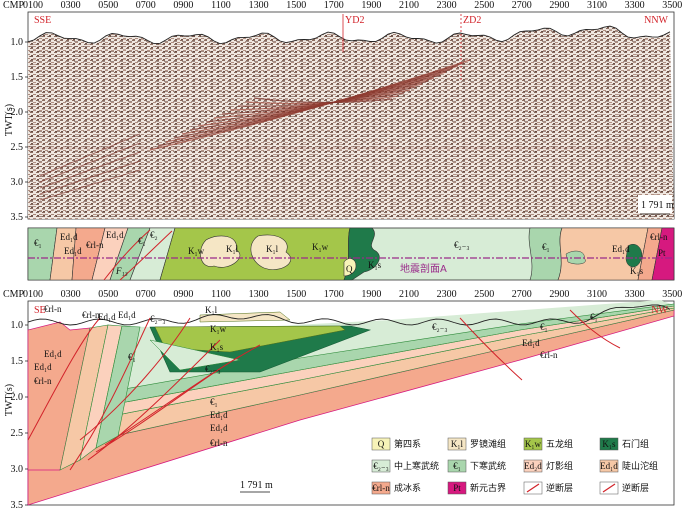 Image resolution: width=700 pixels, height=511 pixels. Describe the element at coordinates (219, 443) in the screenshot. I see `section-label-13: €rl-n` at that location.